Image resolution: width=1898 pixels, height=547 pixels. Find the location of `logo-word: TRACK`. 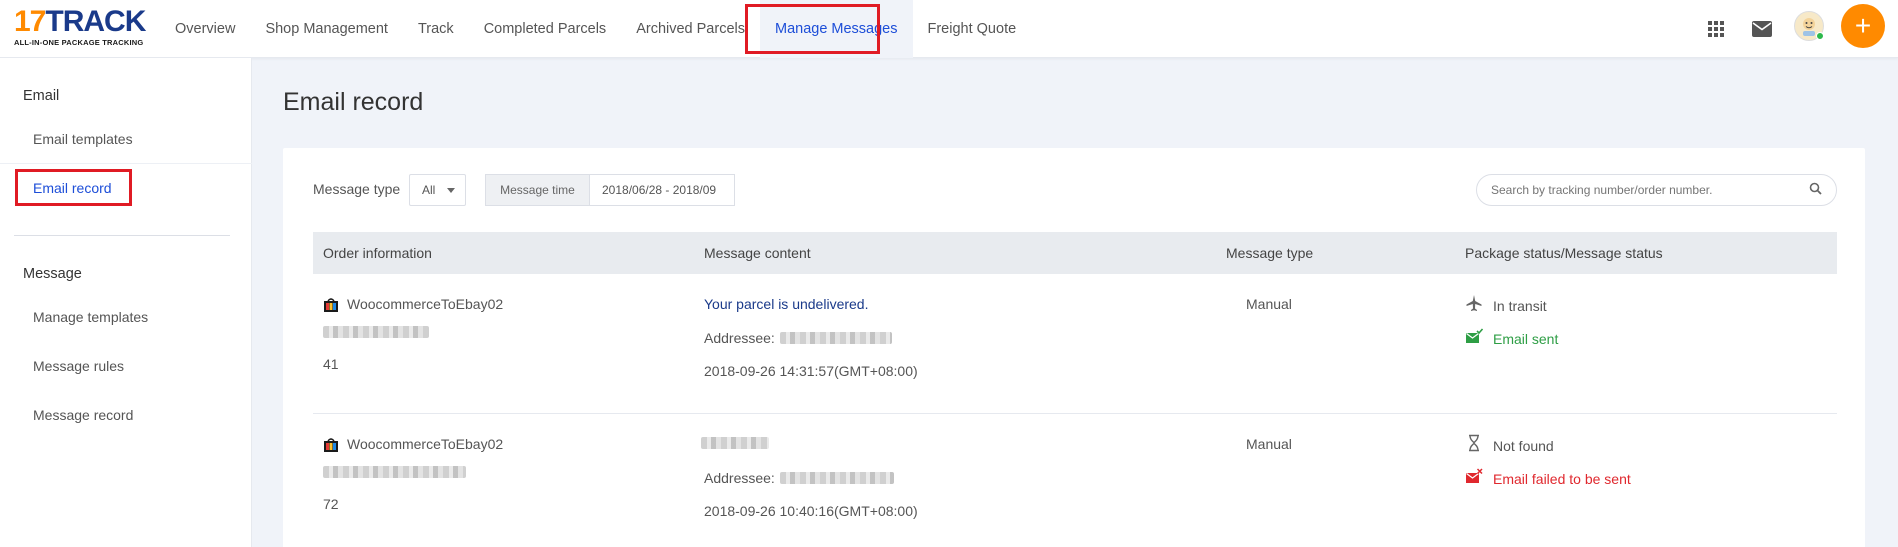

logo-word: TRACK is located at coordinates (95, 21).